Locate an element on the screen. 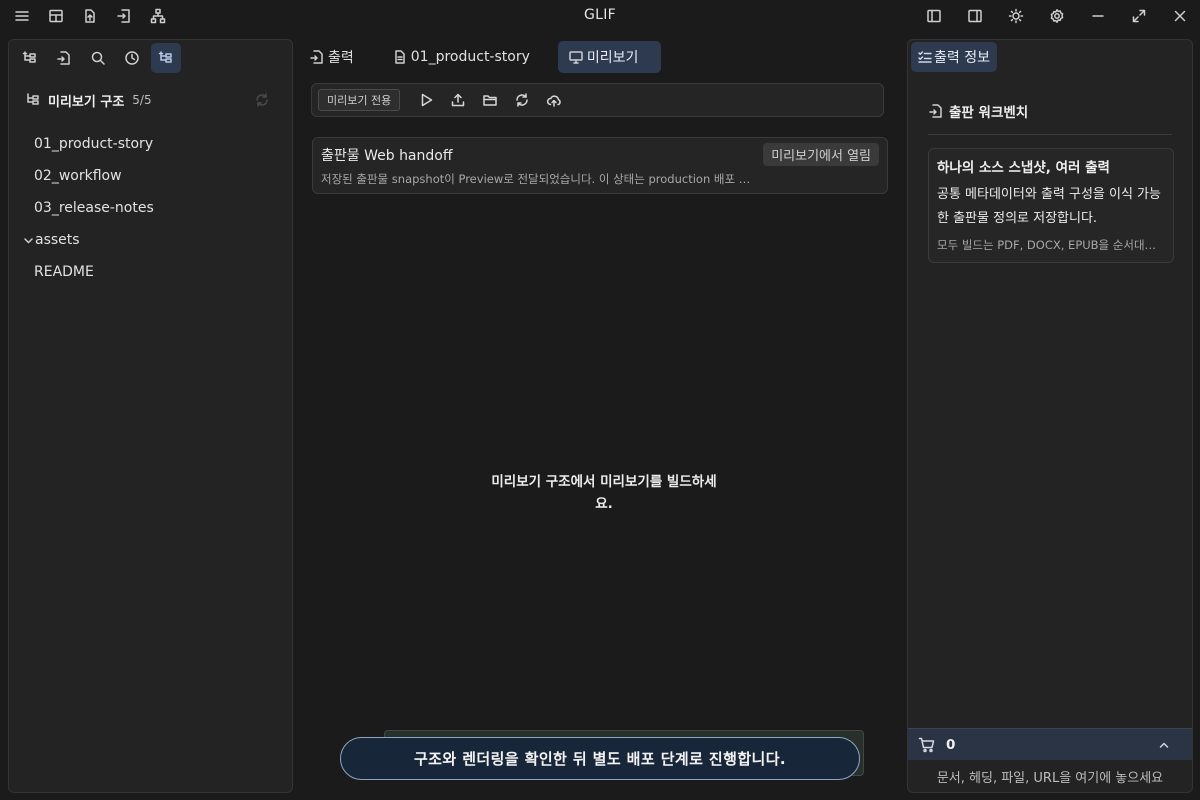 The image size is (1200, 800). tab-label: 01_product-story is located at coordinates (470, 57).